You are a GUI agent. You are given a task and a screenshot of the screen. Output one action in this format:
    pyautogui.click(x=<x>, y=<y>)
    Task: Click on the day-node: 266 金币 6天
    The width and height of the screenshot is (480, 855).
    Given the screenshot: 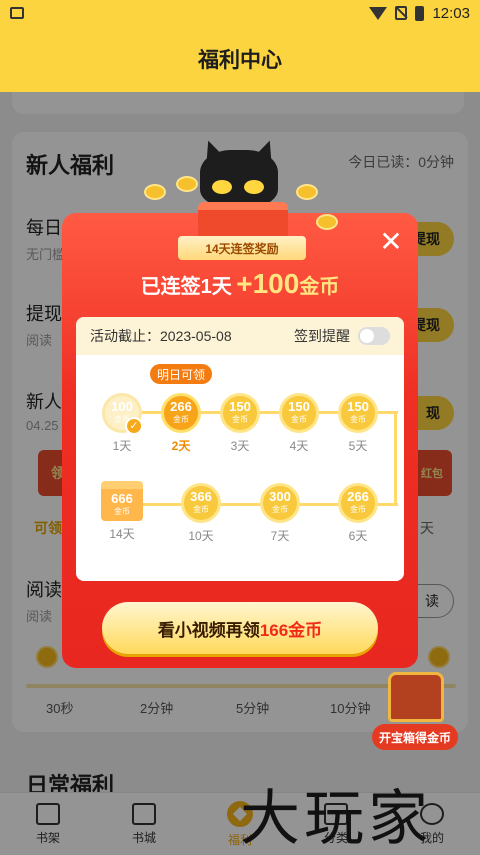 What is the action you would take?
    pyautogui.click(x=358, y=513)
    